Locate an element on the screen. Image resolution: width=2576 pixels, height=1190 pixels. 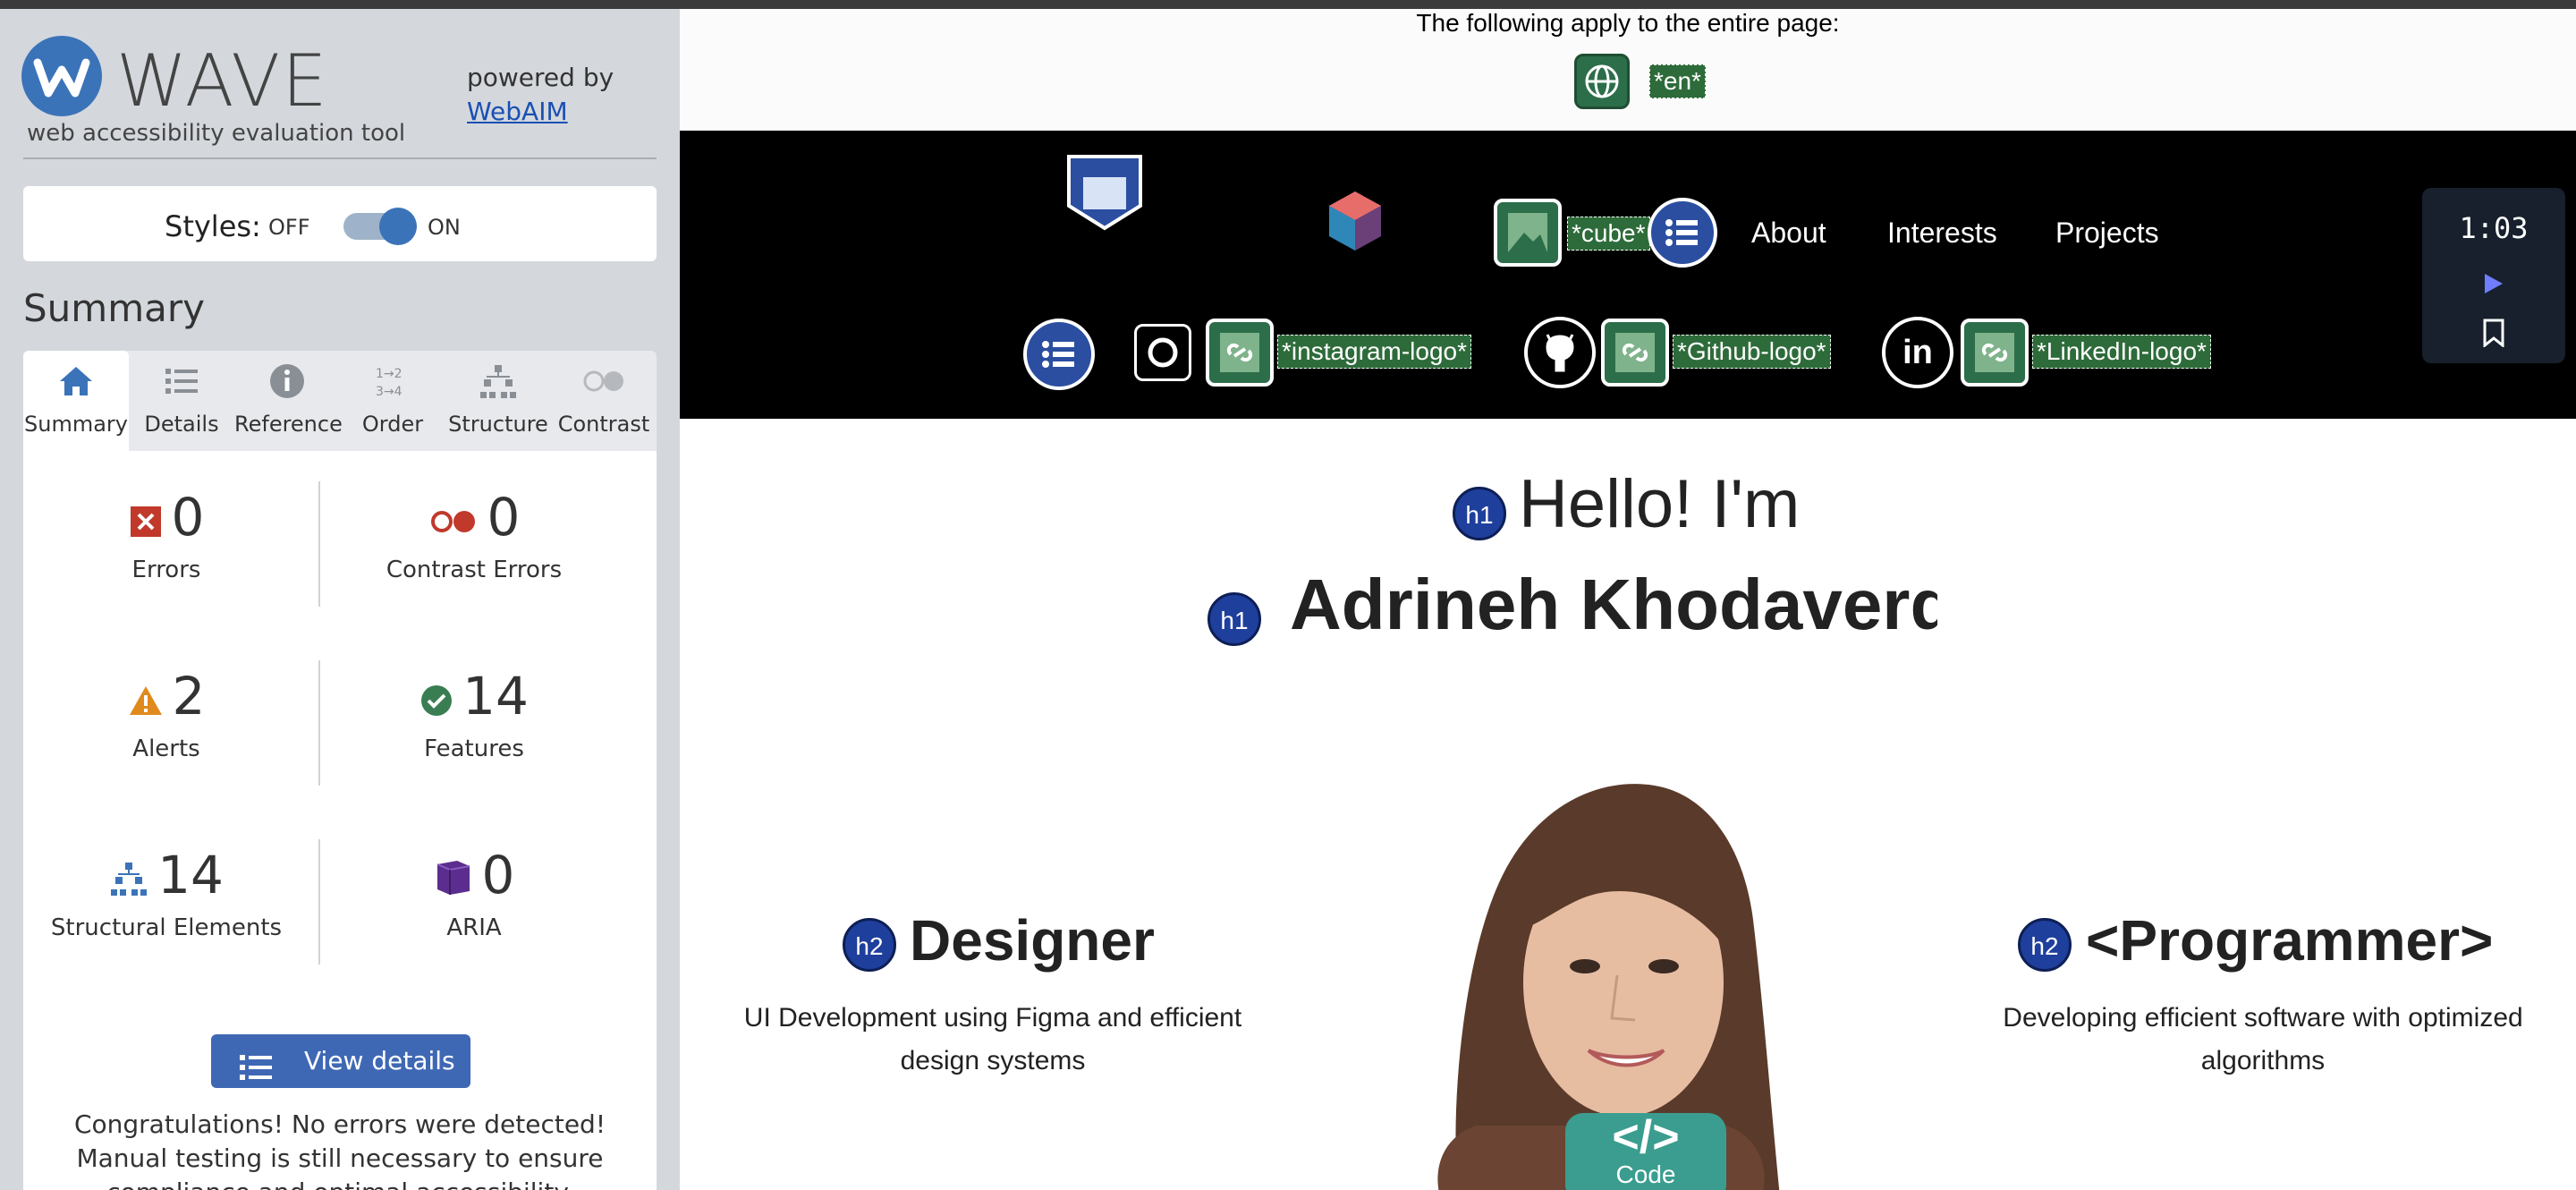
errors-stat: 0 Errors is located at coordinates (166, 535).